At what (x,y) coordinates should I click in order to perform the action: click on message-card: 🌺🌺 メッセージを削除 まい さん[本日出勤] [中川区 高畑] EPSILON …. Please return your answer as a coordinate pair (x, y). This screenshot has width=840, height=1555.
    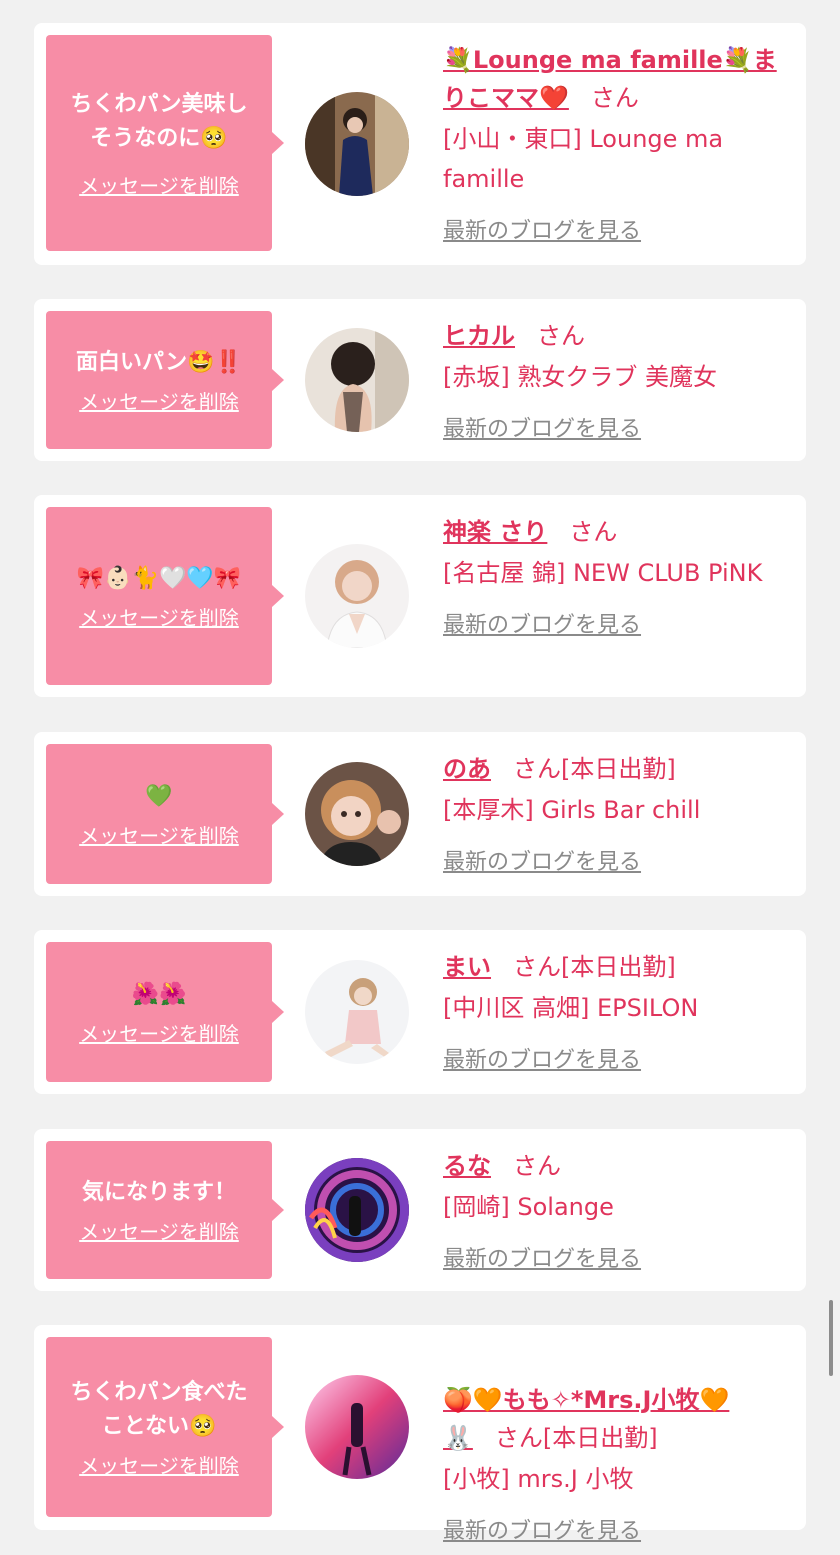
    Looking at the image, I should click on (420, 1012).